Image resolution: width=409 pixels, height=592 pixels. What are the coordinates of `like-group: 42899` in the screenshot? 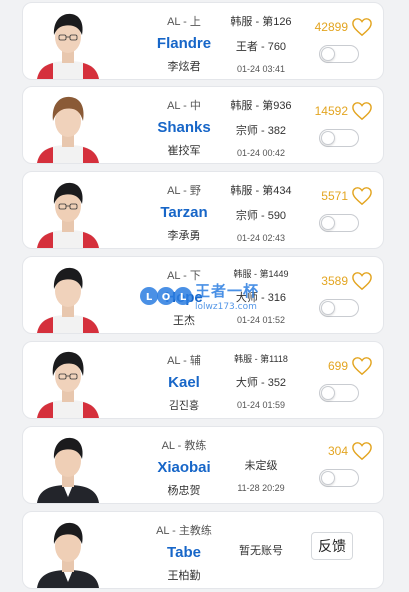 It's located at (344, 27).